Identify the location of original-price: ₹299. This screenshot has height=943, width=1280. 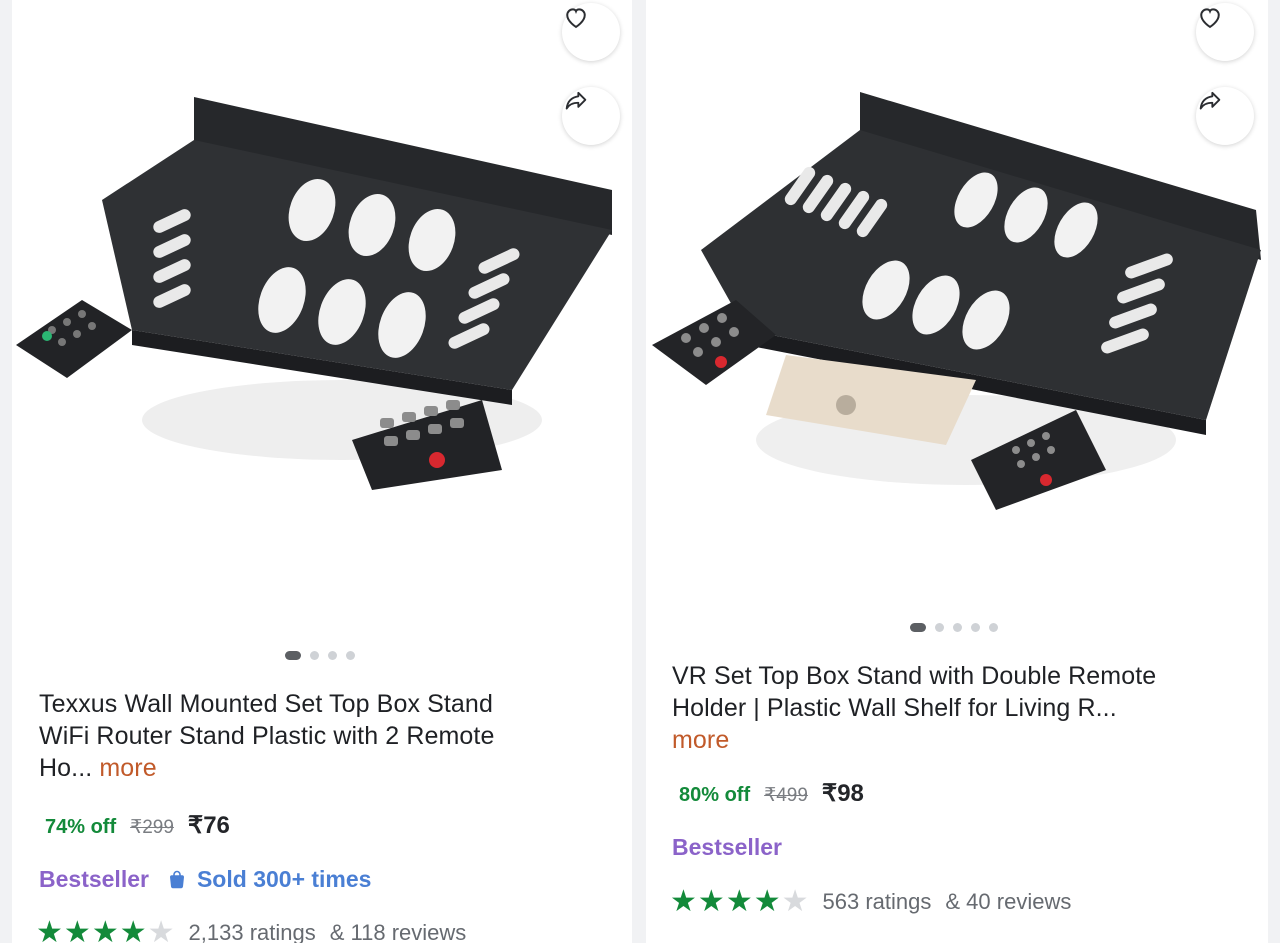
(152, 827).